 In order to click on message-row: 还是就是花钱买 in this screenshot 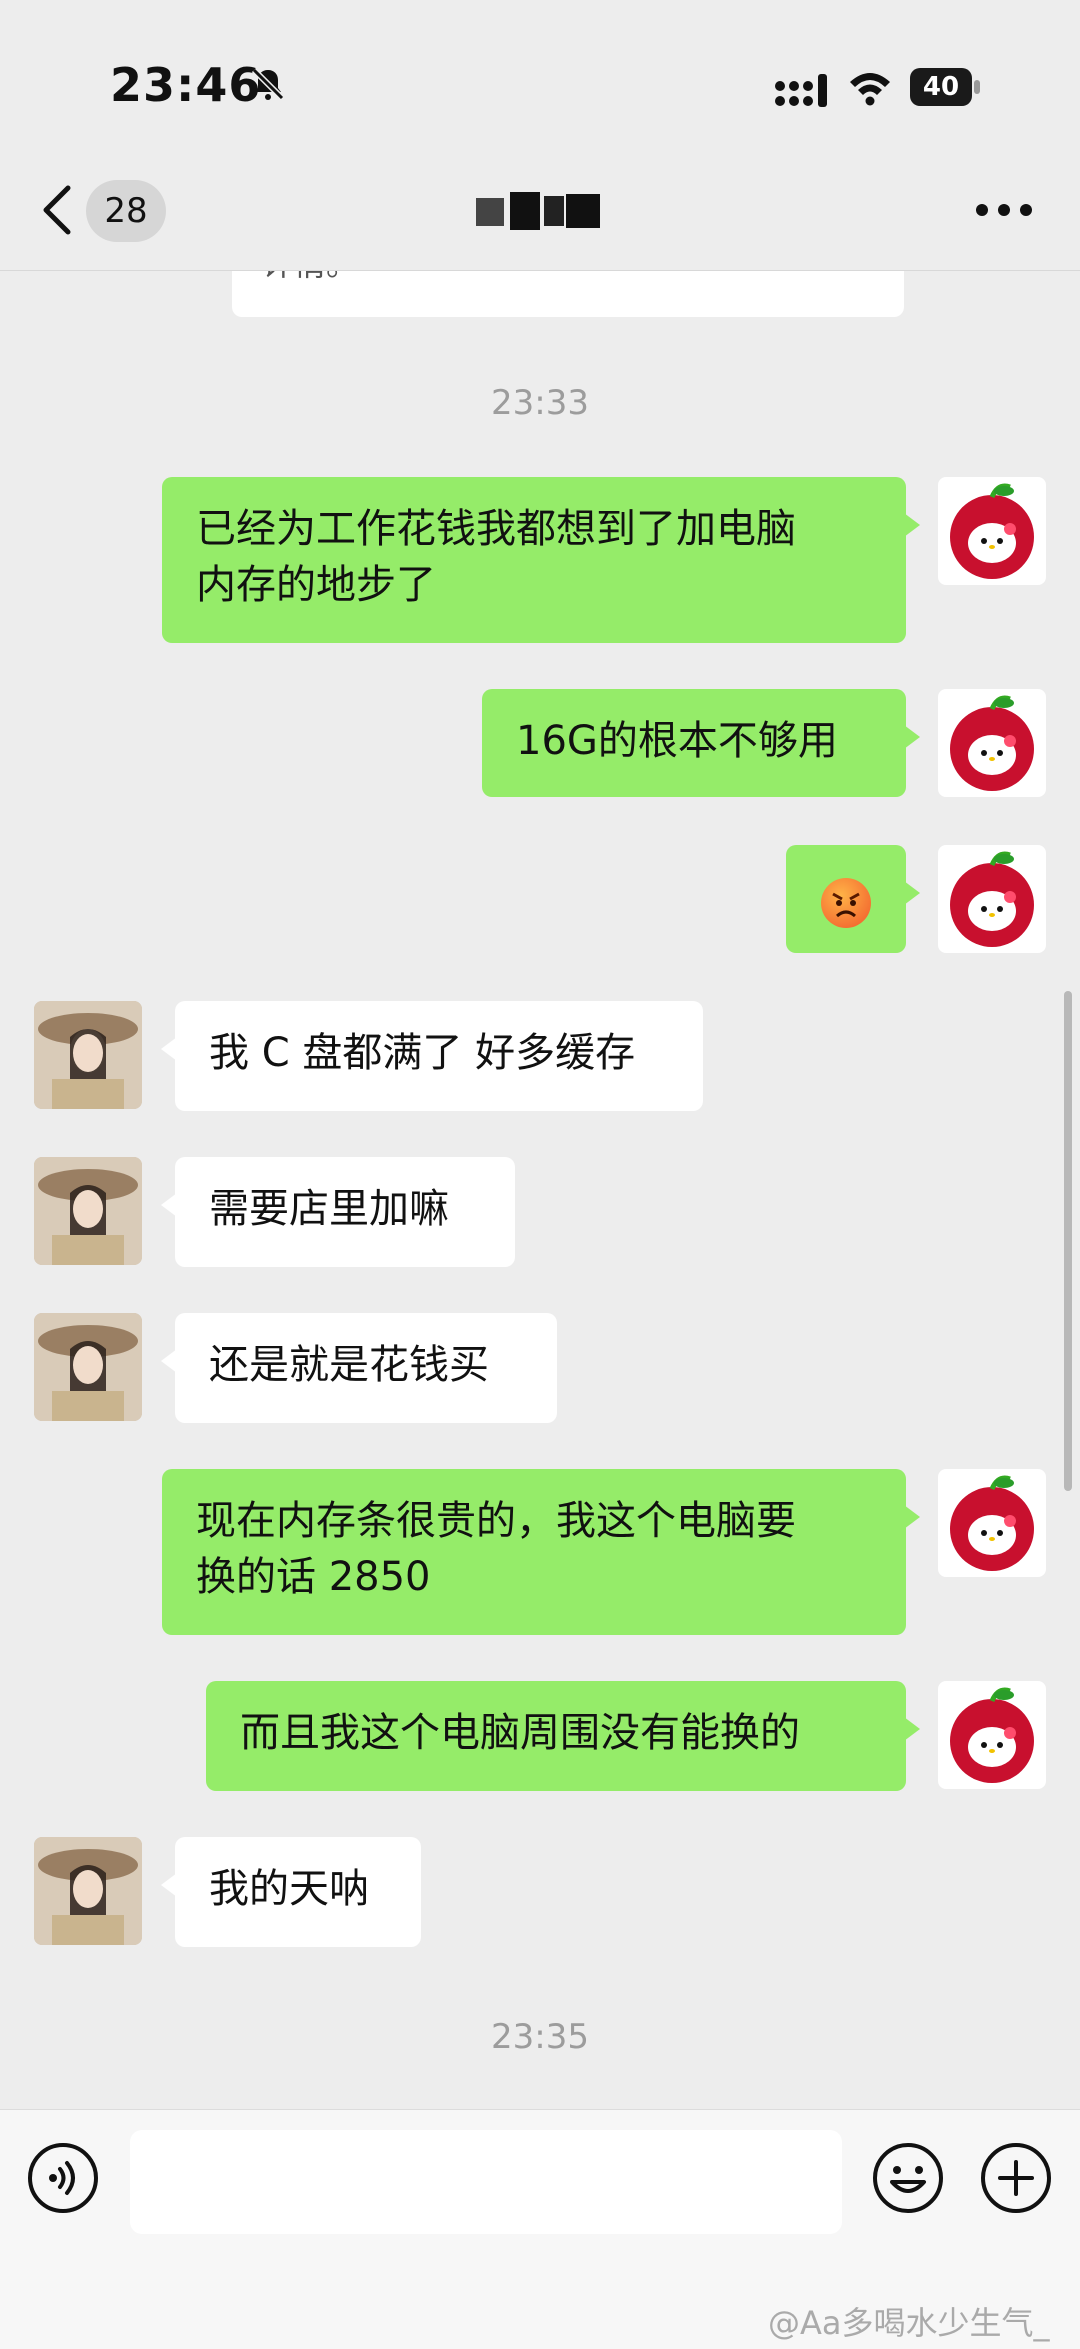, I will do `click(540, 1368)`.